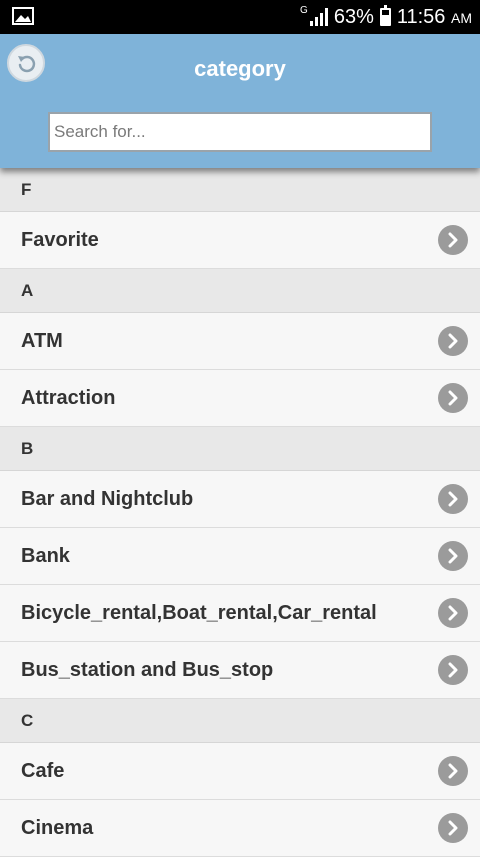 This screenshot has height=857, width=480. I want to click on image-icon, so click(23, 16).